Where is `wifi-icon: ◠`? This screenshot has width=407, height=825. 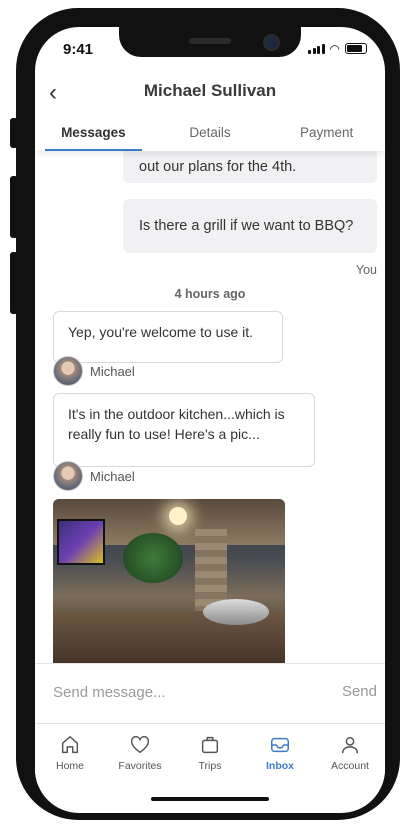 wifi-icon: ◠ is located at coordinates (334, 48).